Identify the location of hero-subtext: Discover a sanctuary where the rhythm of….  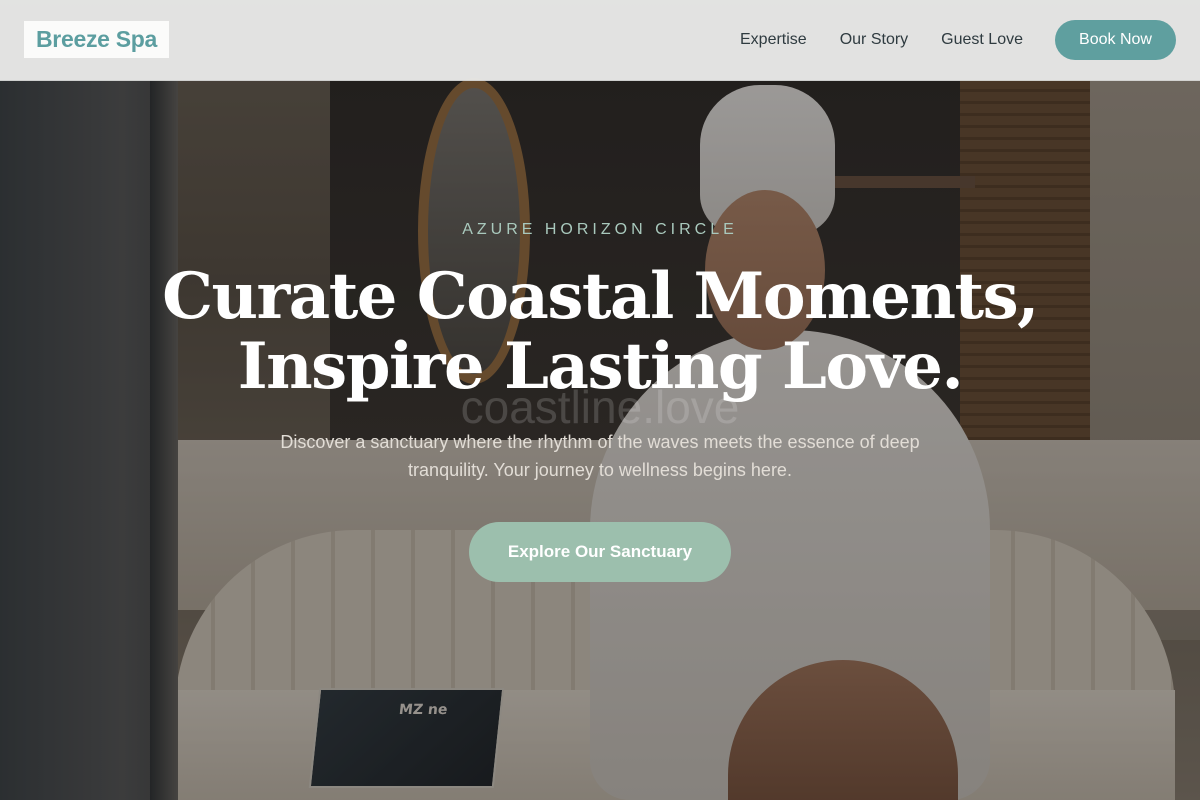
(600, 456).